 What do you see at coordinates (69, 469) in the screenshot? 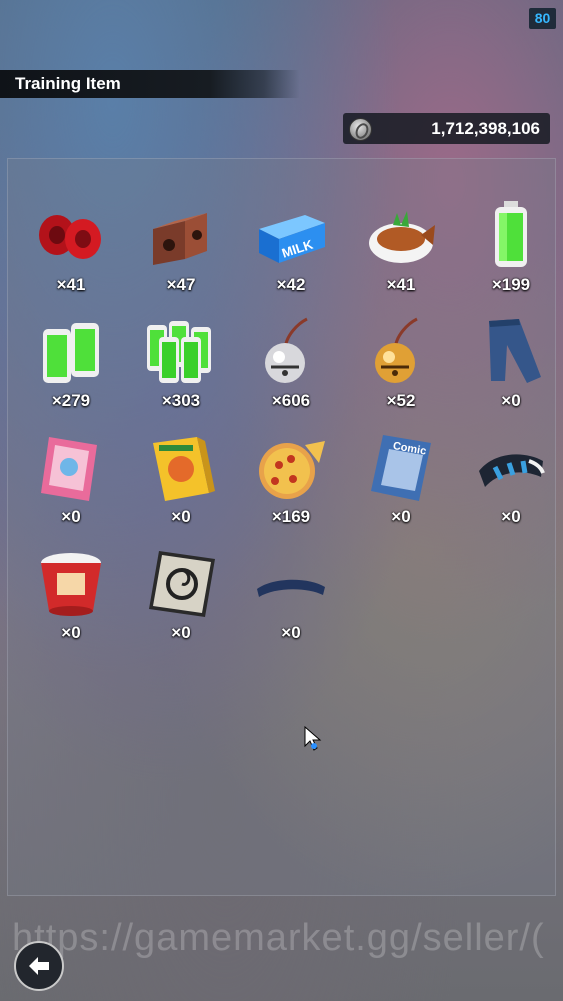
I see `magazine-icon` at bounding box center [69, 469].